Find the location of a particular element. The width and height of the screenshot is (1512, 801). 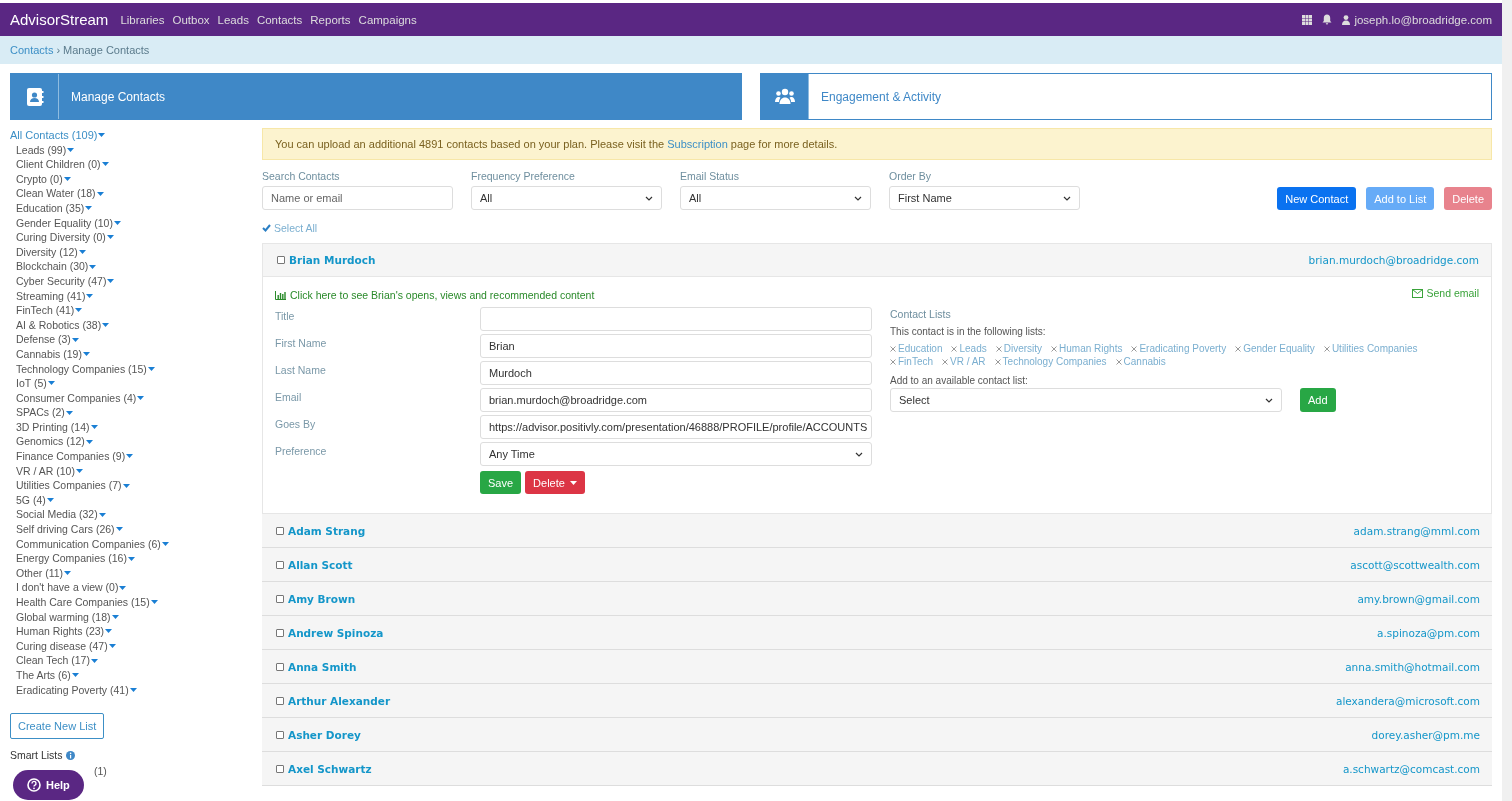

contact-list-link: All Contacts (109) is located at coordinates (54, 135).